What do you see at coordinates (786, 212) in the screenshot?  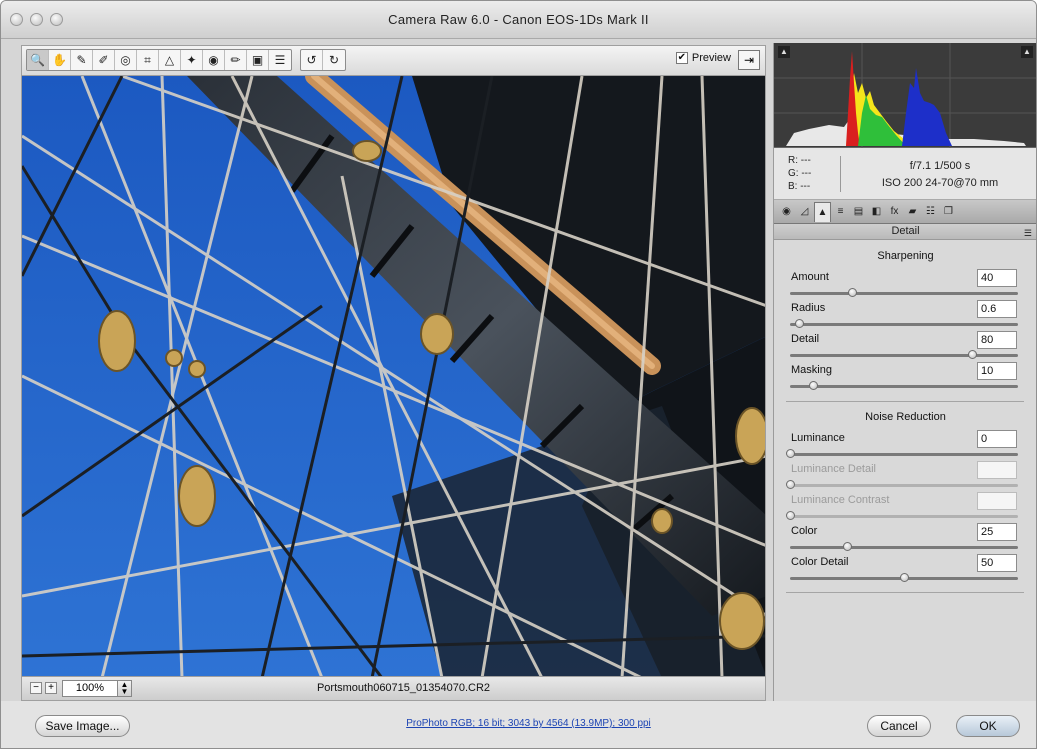 I see `basic-tab-icon: ◉` at bounding box center [786, 212].